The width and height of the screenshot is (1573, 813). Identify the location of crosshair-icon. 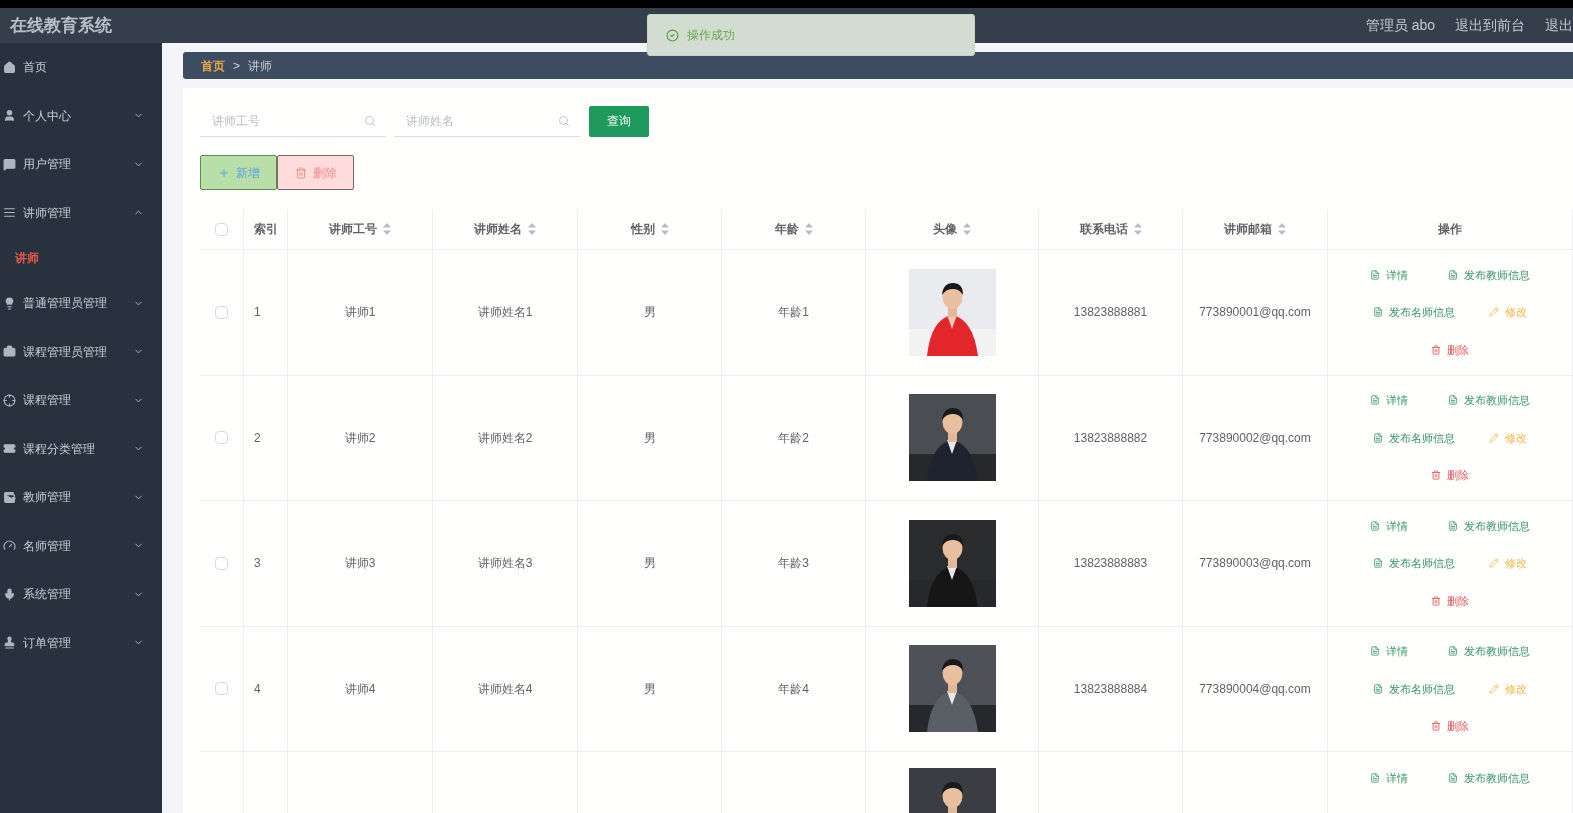
(9, 400).